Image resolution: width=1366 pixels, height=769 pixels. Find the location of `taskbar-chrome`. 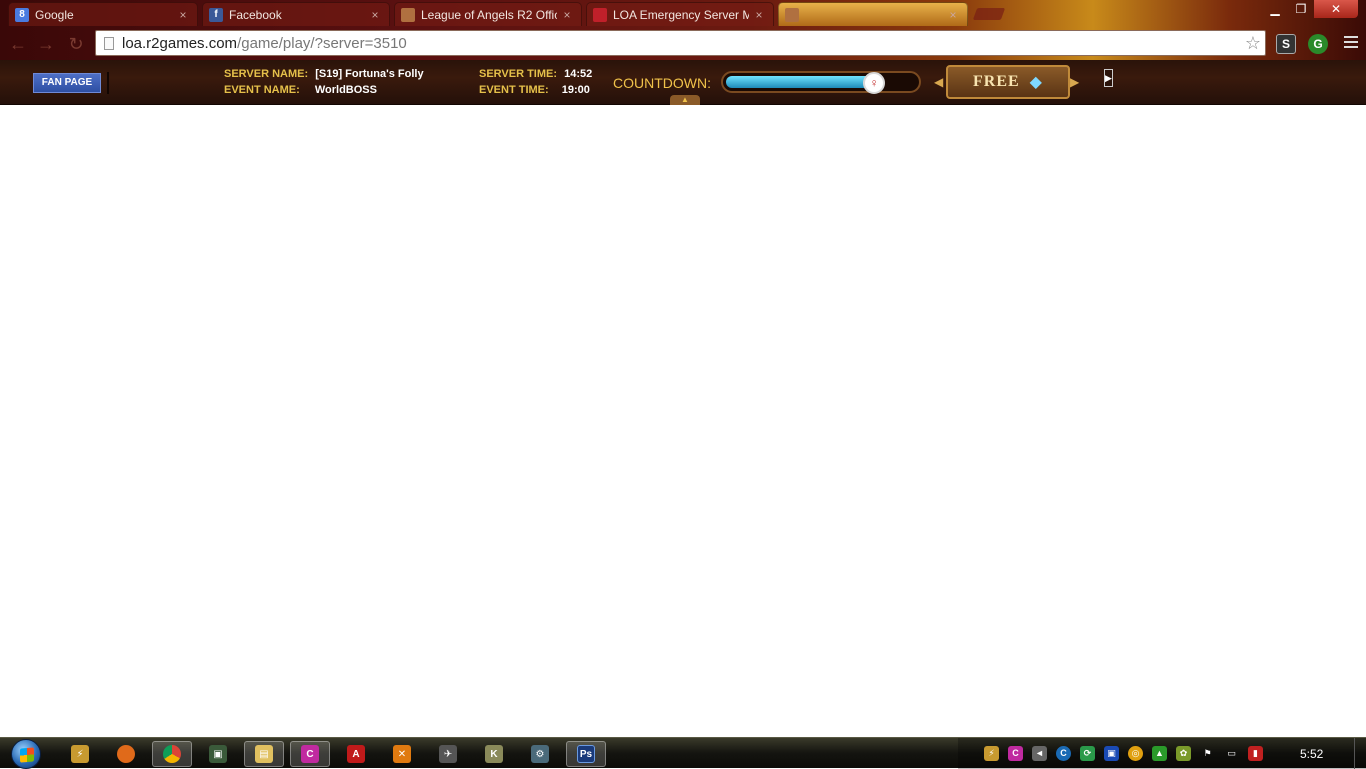

taskbar-chrome is located at coordinates (172, 754).